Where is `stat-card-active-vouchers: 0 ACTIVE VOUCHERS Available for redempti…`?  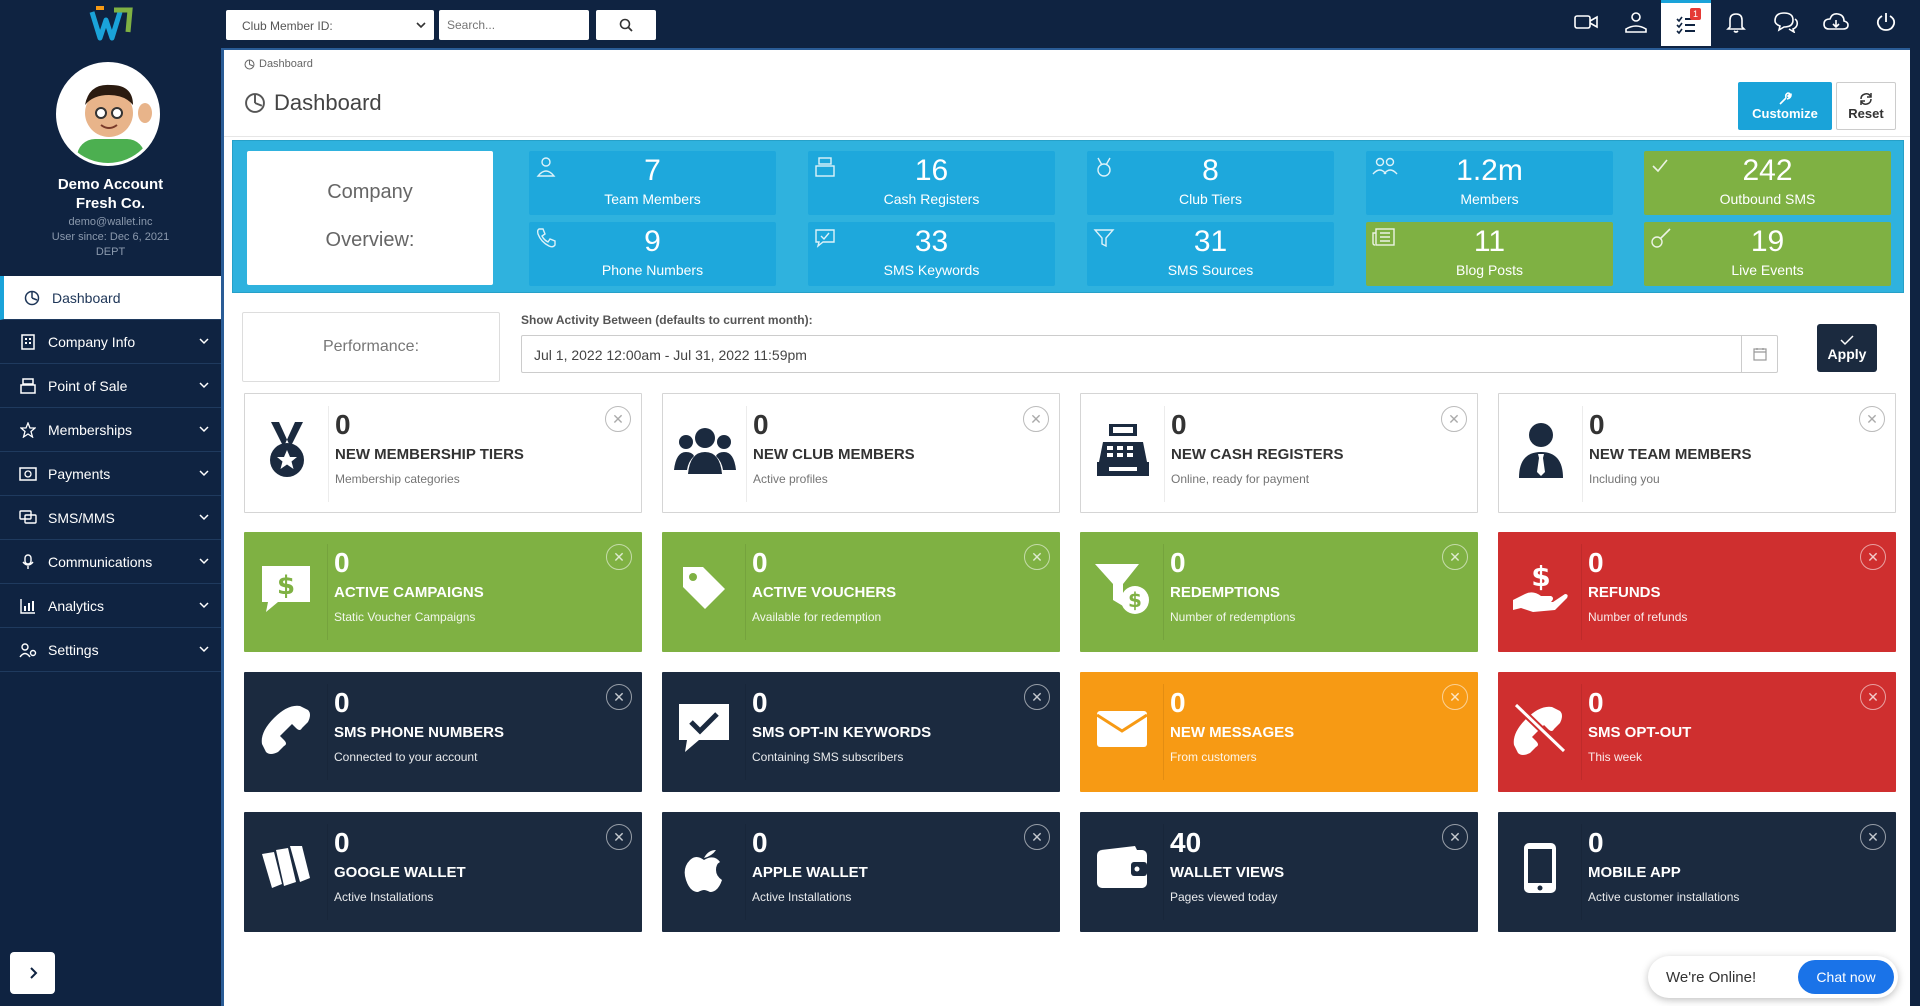
stat-card-active-vouchers: 0 ACTIVE VOUCHERS Available for redempti… is located at coordinates (861, 592).